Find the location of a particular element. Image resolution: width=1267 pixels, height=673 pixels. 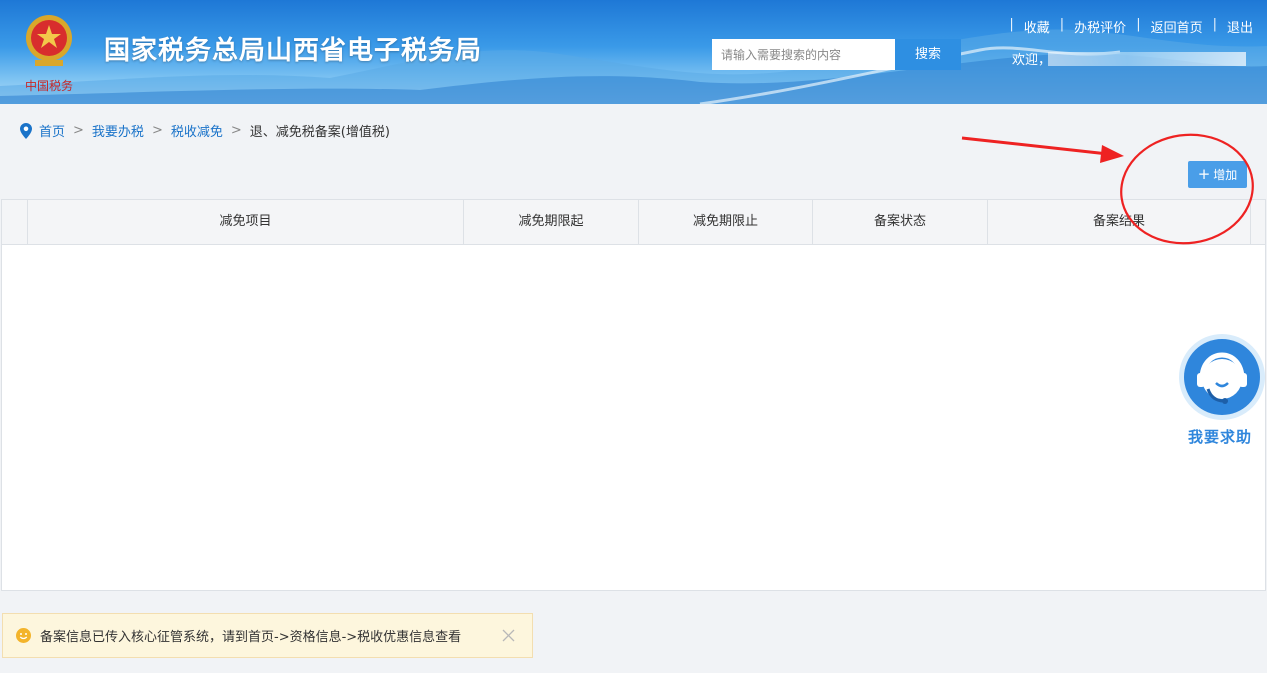

smile-icon is located at coordinates (23, 635).